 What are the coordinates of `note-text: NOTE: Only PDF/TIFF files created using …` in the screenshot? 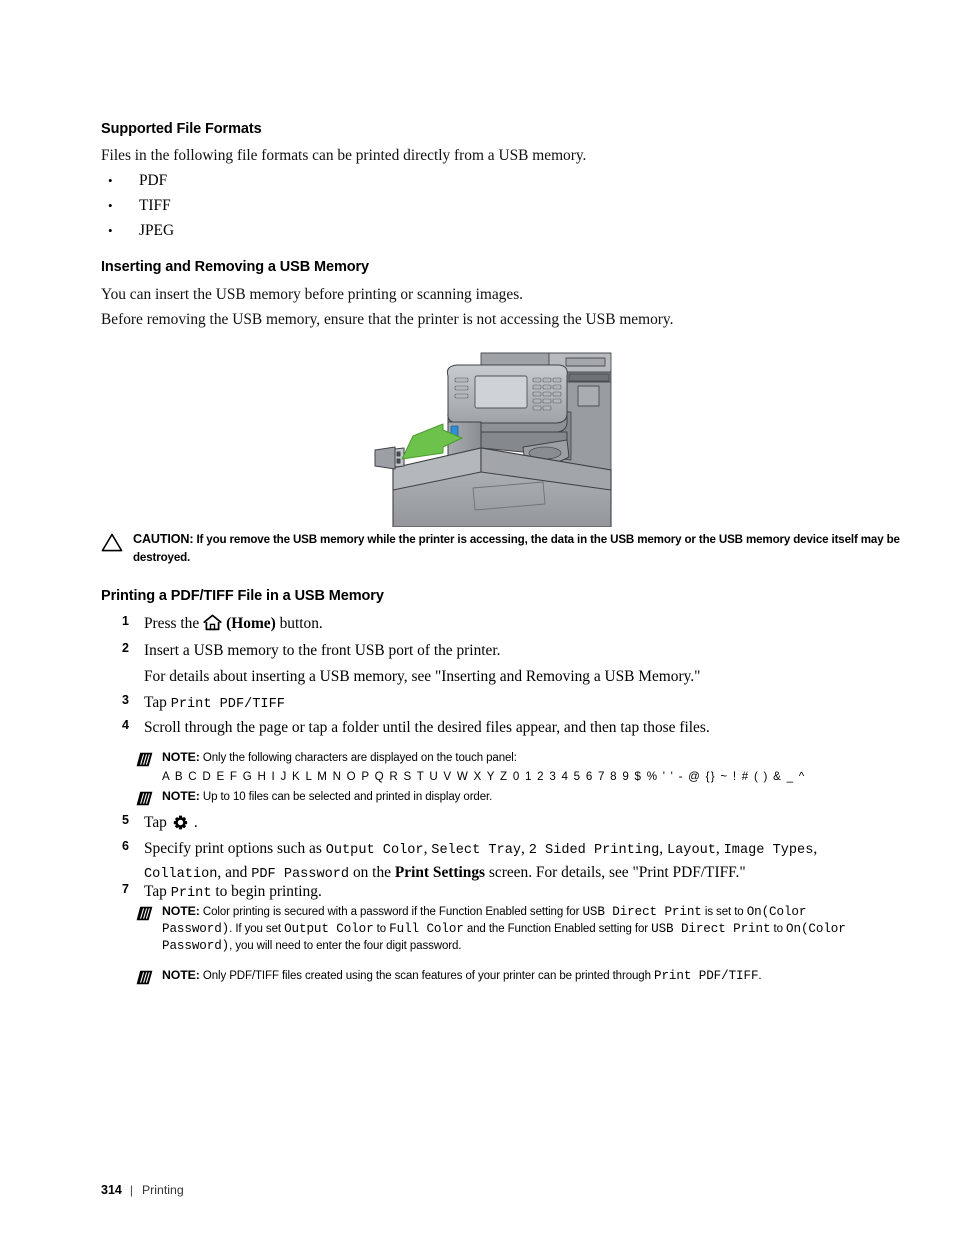 It's located at (519, 976).